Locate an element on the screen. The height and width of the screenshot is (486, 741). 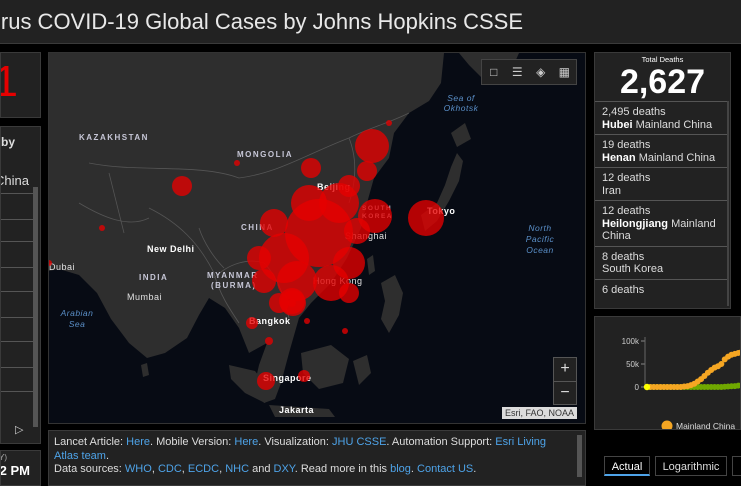
country-list-item: China is located at coordinates (15, 180).